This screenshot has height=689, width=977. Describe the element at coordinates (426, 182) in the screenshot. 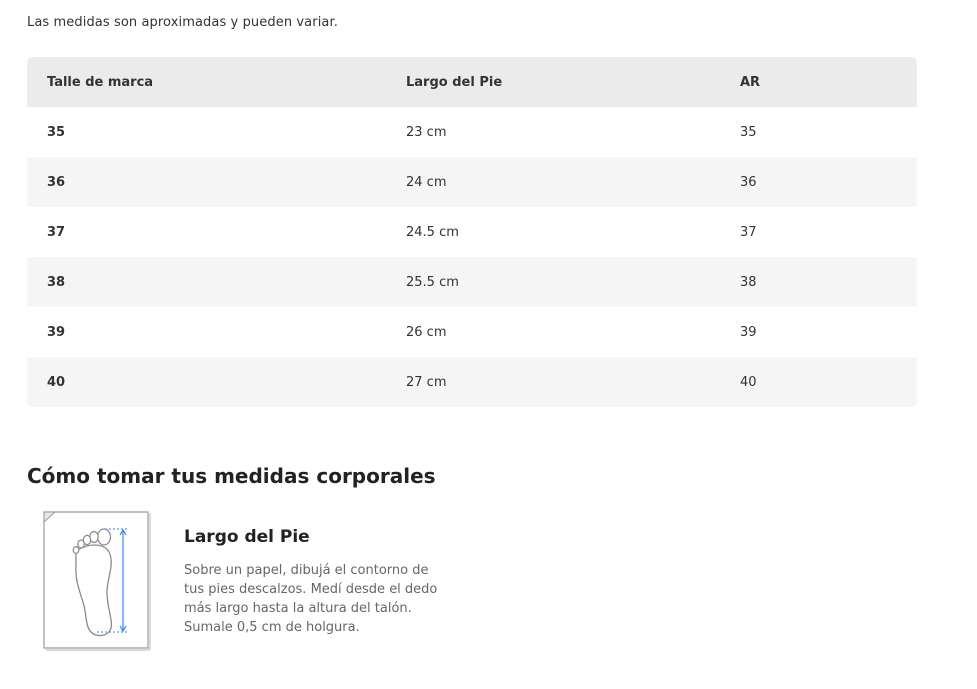

I see `foot-length-cell: 24 cm` at that location.